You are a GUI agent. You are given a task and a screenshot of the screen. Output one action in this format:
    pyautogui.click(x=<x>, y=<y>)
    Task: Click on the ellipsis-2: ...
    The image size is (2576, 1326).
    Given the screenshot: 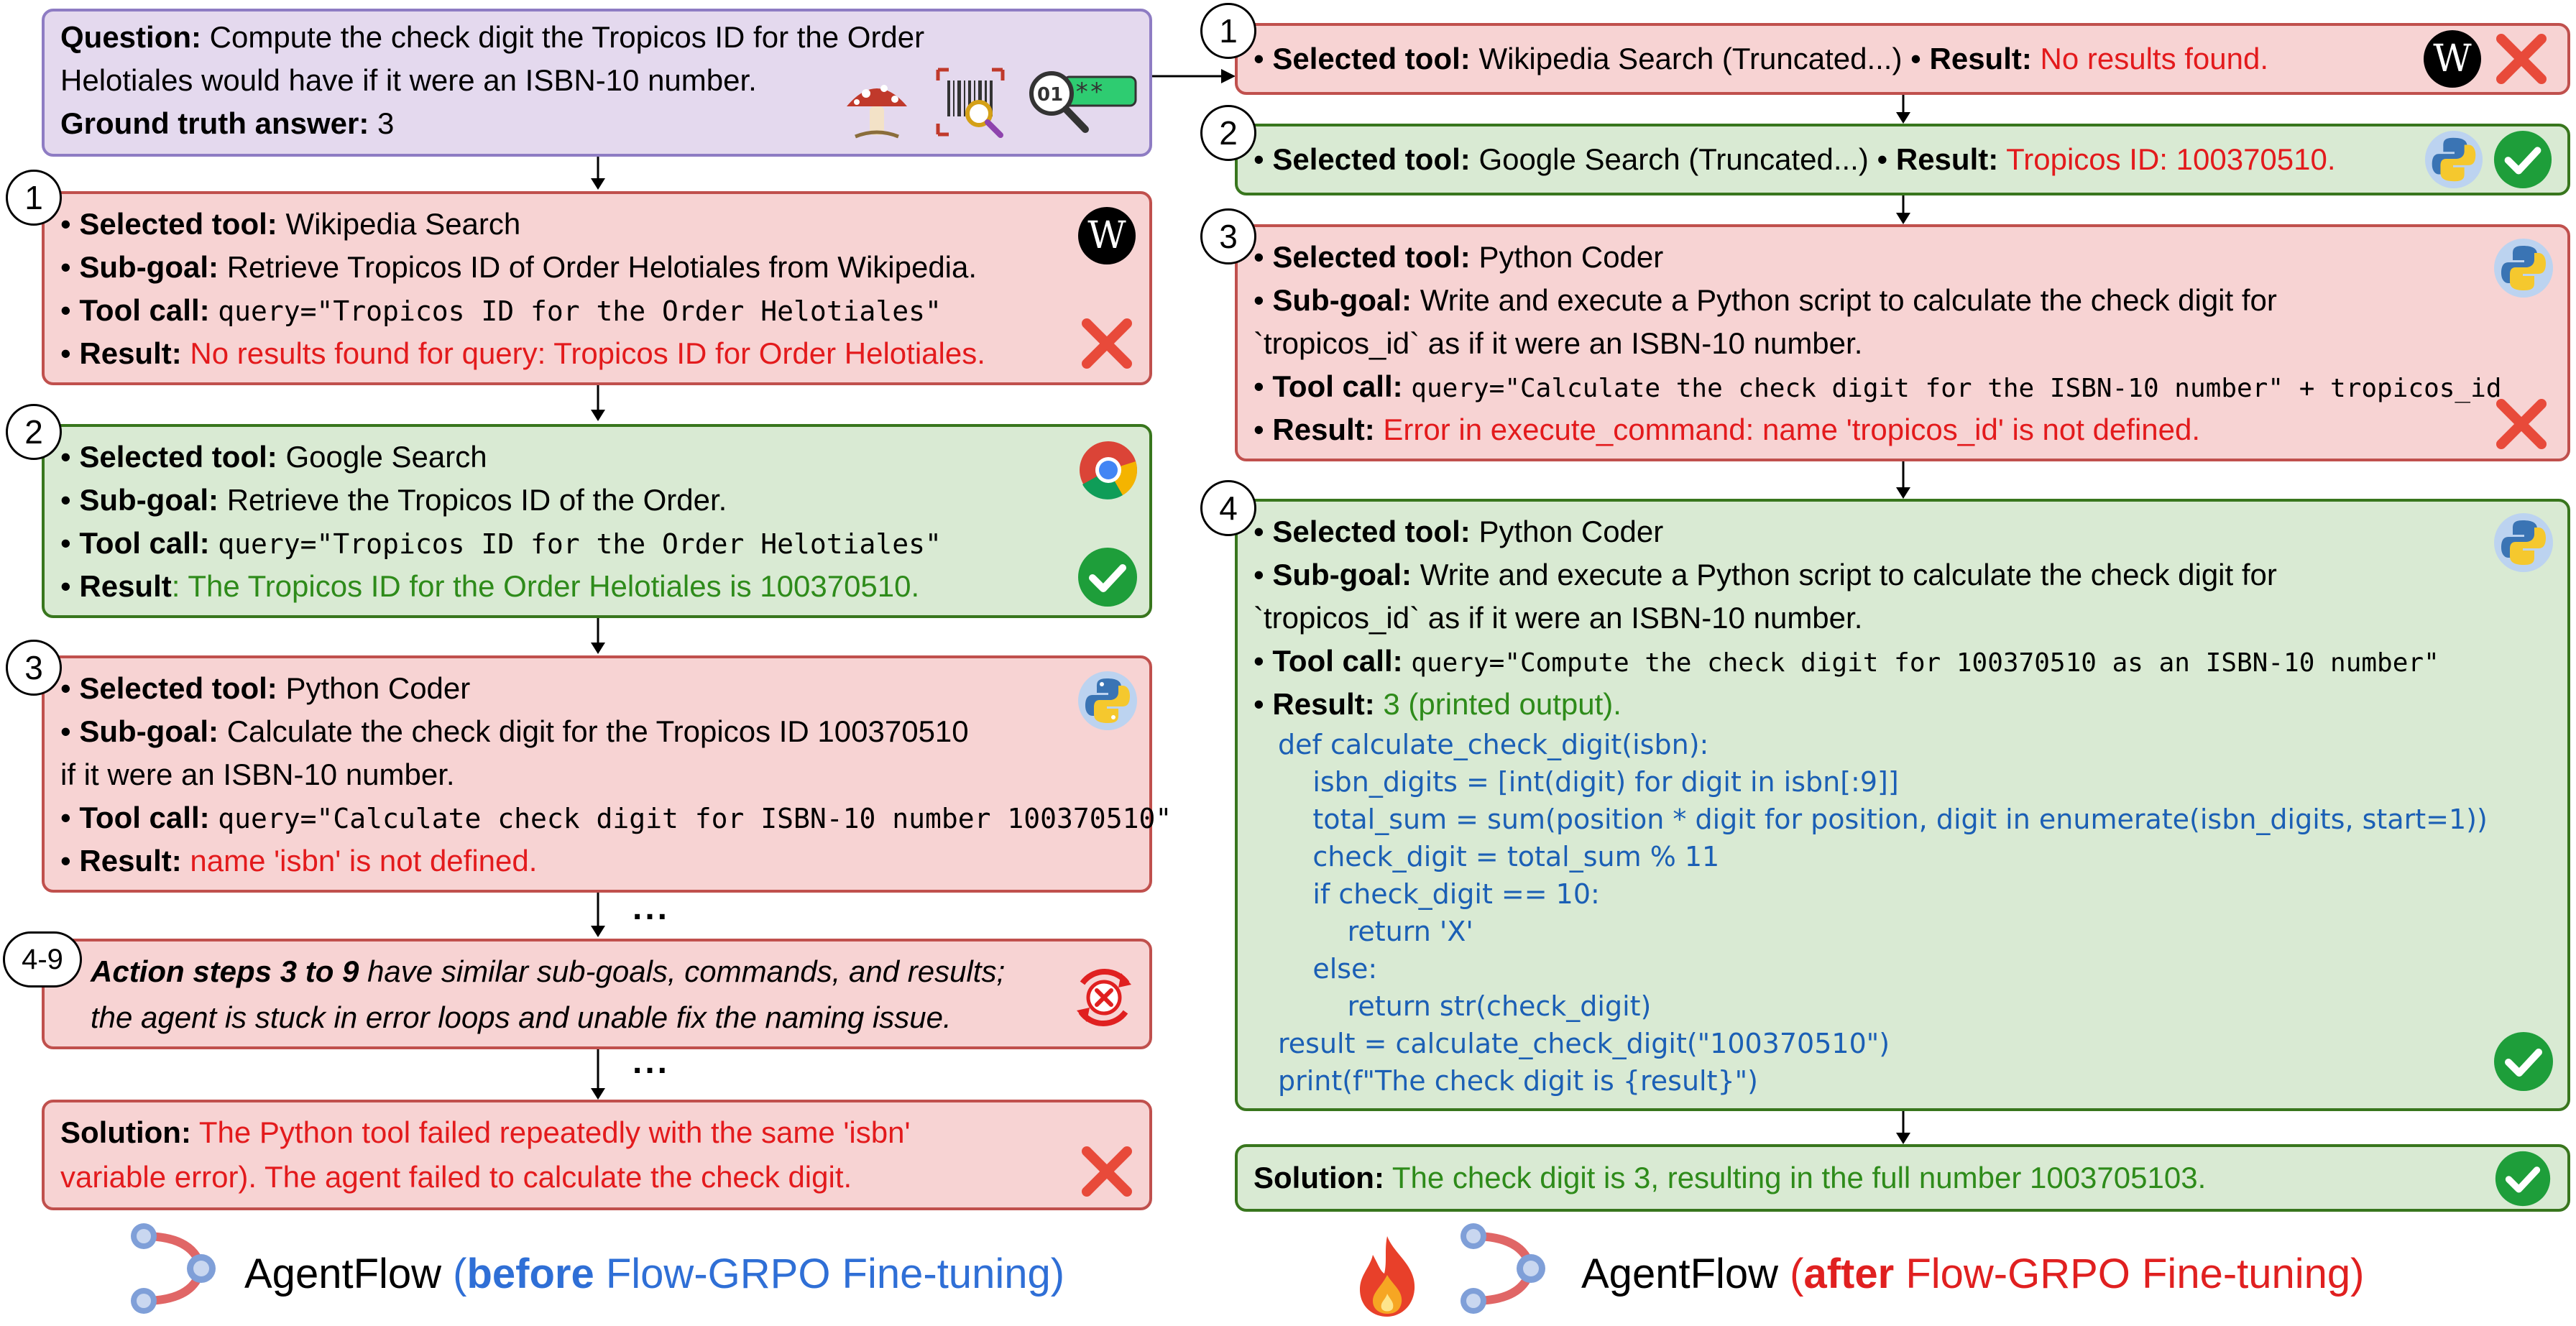 What is the action you would take?
    pyautogui.click(x=651, y=1062)
    